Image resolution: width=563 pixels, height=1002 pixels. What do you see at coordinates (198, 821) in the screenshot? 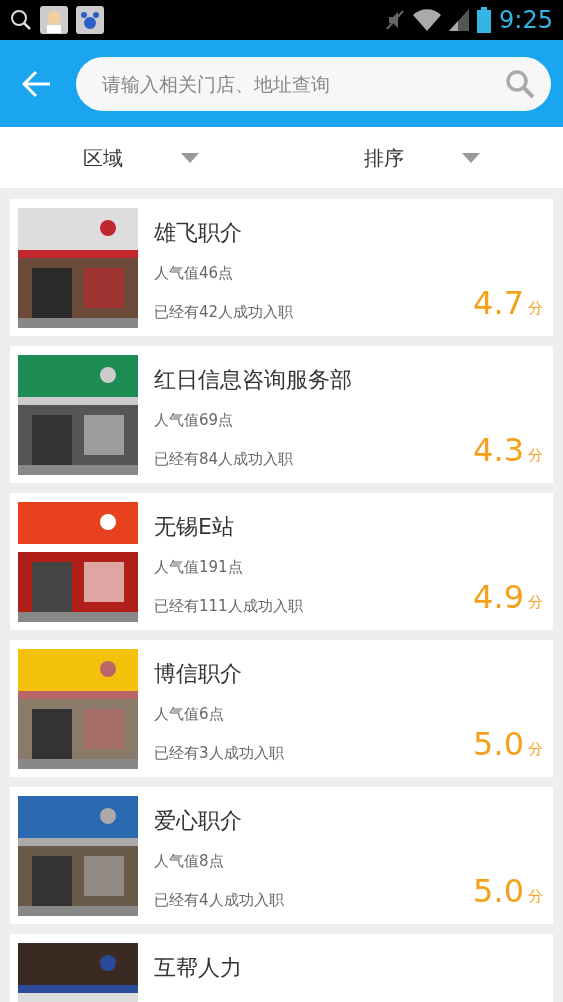
I see `store-name: 爱心职介` at bounding box center [198, 821].